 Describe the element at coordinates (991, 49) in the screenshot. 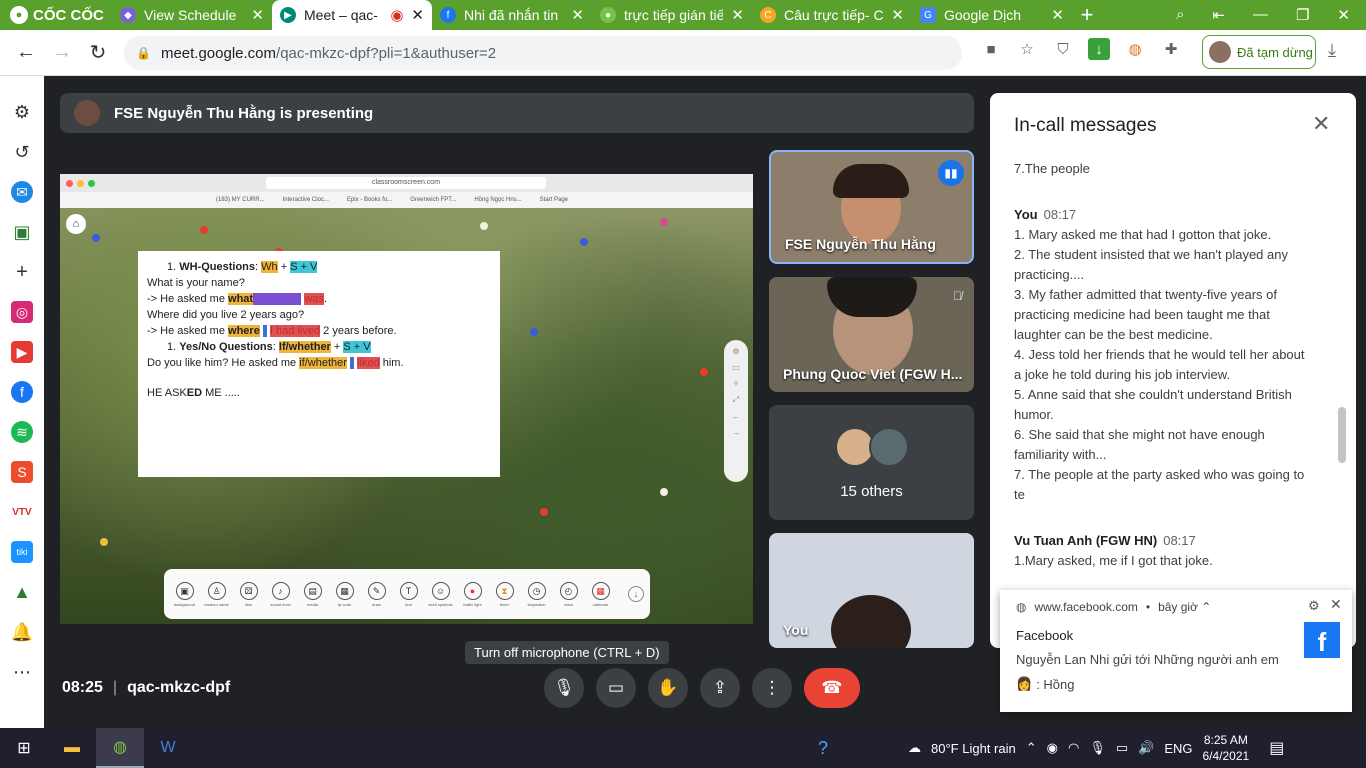

I see `camera-icon: ■` at that location.